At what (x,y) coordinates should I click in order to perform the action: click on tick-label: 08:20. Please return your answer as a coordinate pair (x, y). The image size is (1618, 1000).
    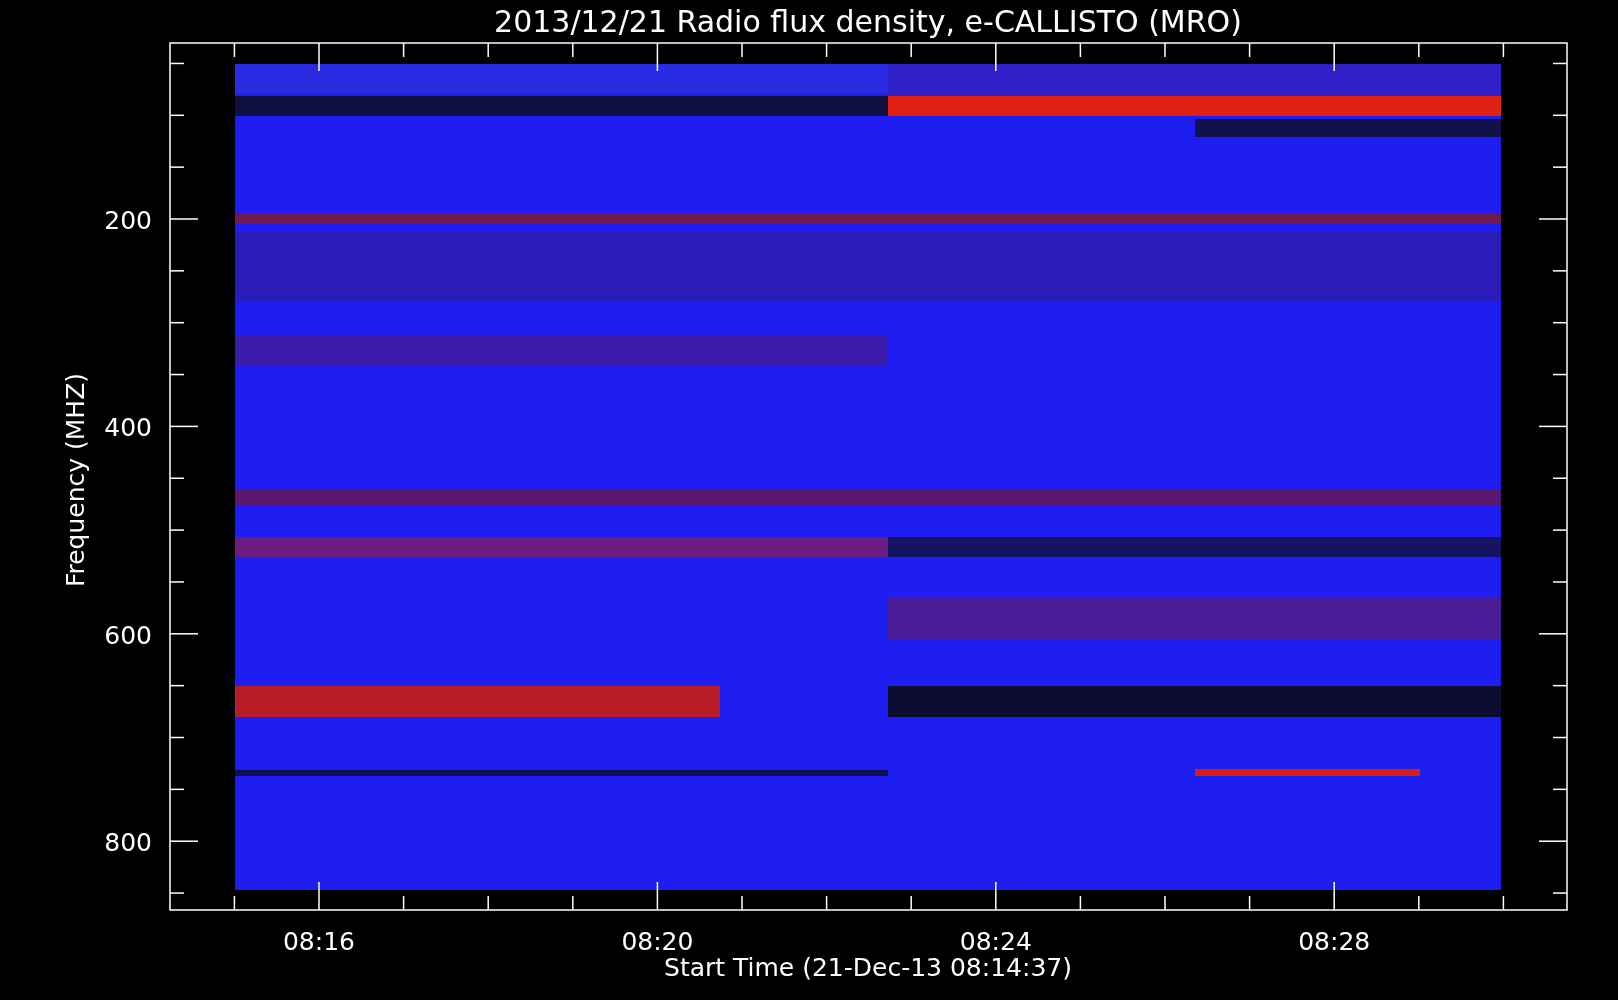
    Looking at the image, I should click on (657, 941).